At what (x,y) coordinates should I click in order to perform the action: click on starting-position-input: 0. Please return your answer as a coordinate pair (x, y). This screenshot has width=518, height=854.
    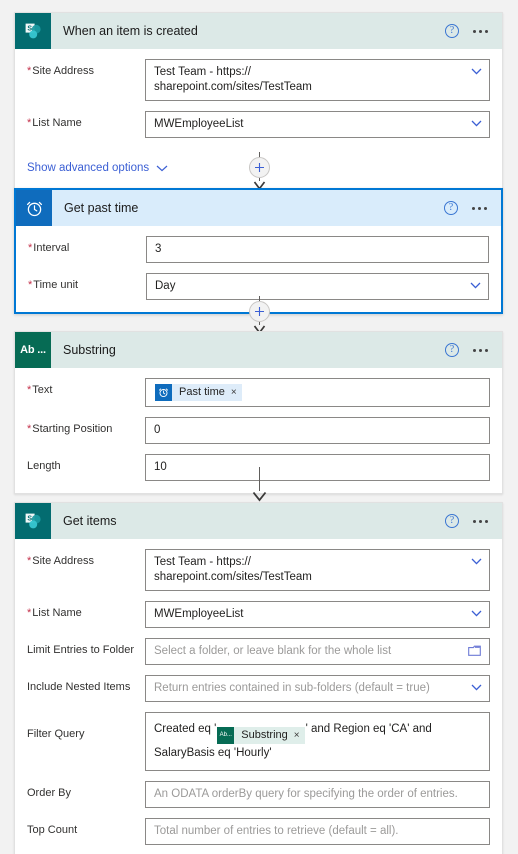
    Looking at the image, I should click on (317, 430).